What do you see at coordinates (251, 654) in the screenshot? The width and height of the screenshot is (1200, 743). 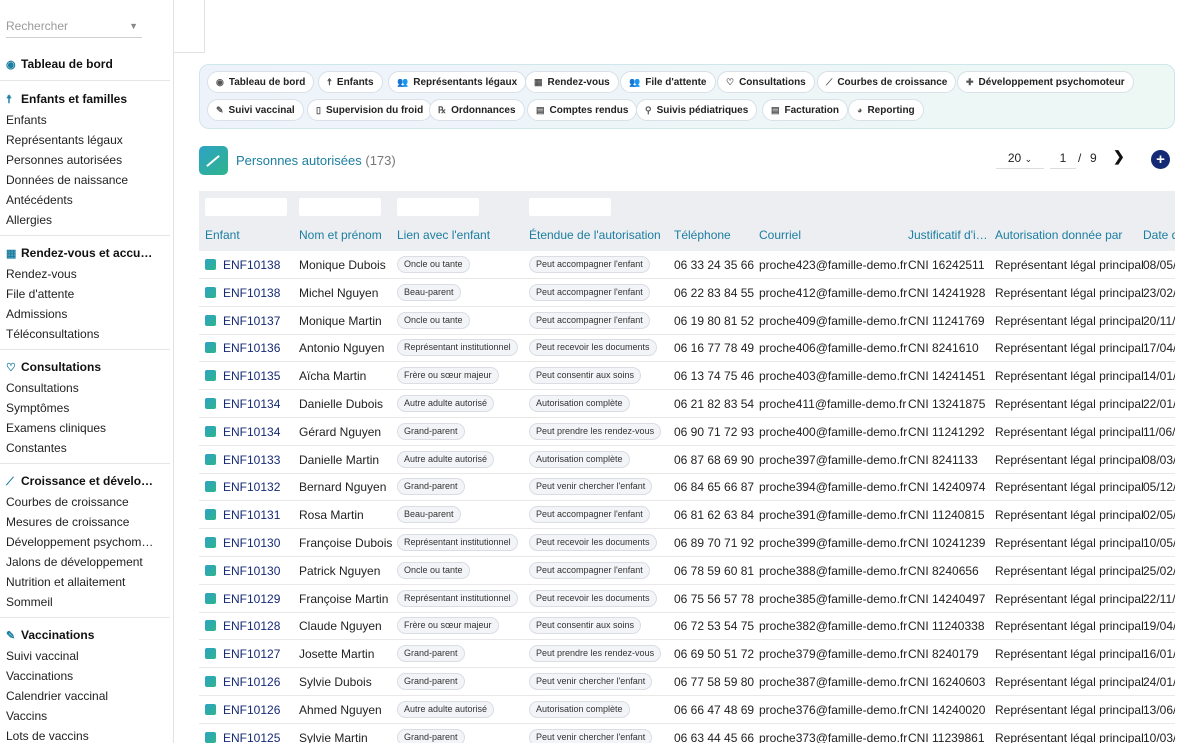 I see `cell-enfant: ENF10127` at bounding box center [251, 654].